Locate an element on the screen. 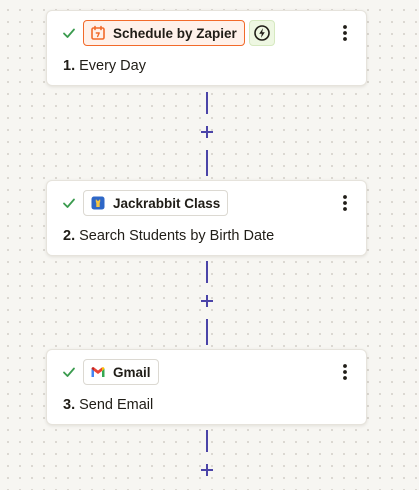 The width and height of the screenshot is (419, 490). step-number: 2. is located at coordinates (69, 236).